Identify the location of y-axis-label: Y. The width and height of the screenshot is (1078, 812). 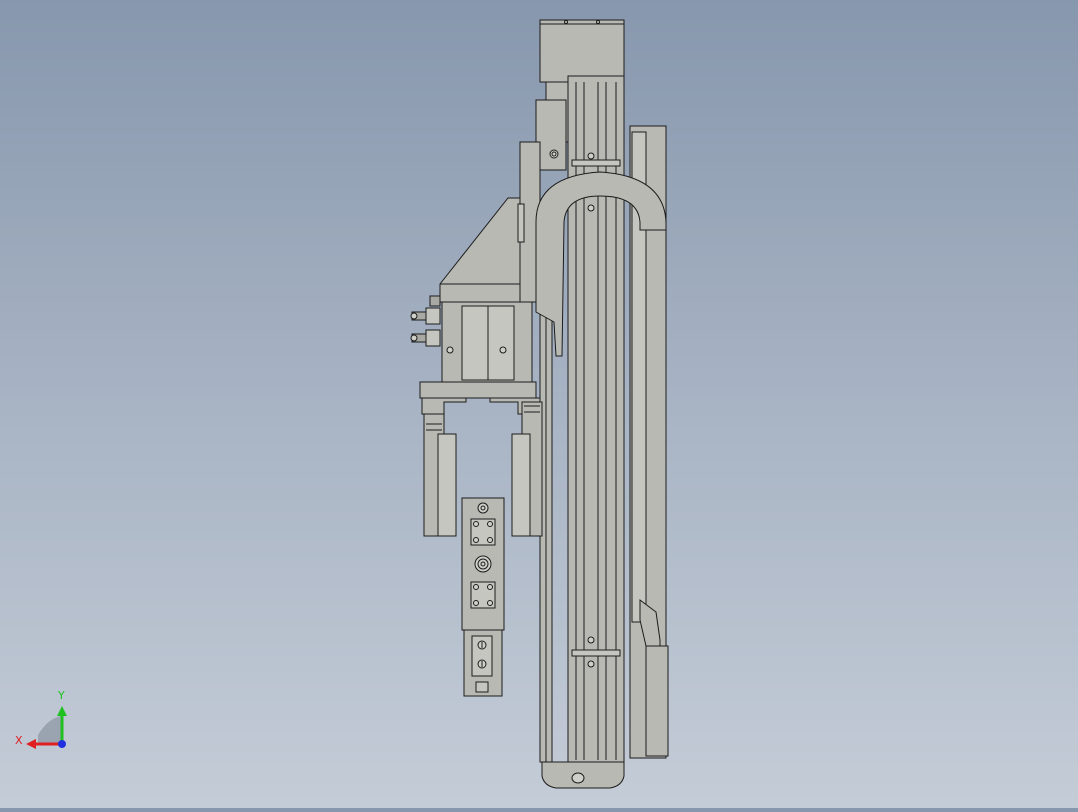
(61, 695).